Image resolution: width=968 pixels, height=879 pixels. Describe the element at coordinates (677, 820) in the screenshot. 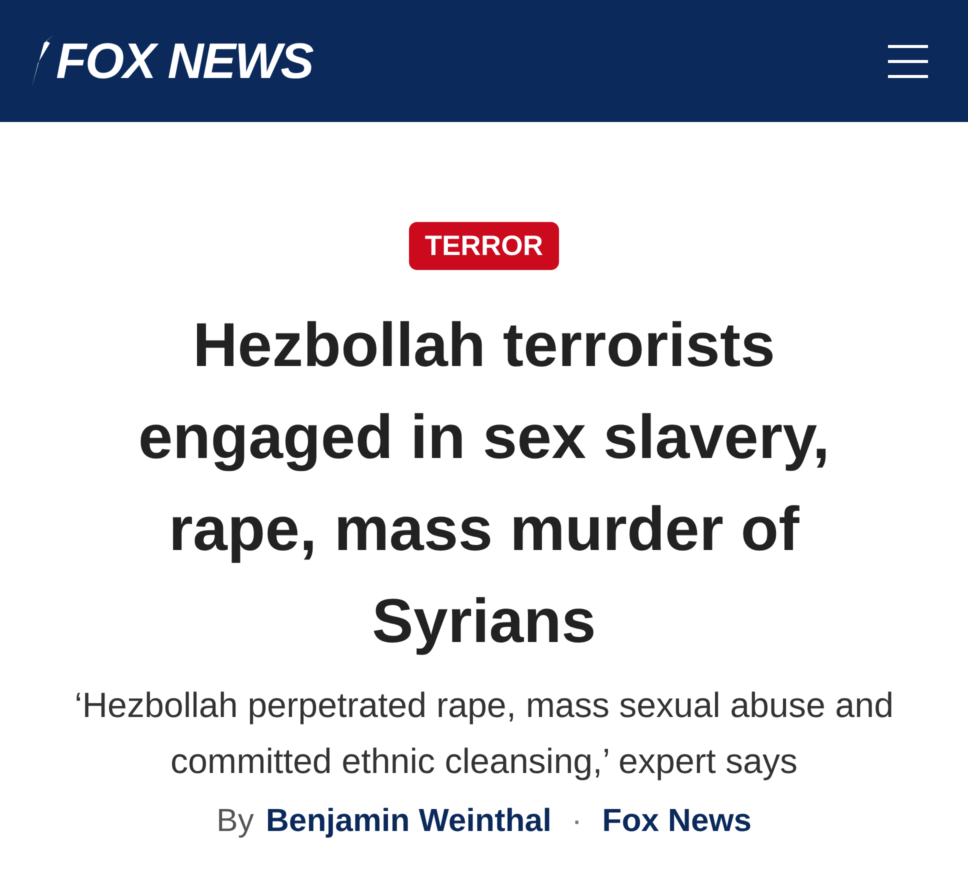

I see `source-link: Fox News` at that location.